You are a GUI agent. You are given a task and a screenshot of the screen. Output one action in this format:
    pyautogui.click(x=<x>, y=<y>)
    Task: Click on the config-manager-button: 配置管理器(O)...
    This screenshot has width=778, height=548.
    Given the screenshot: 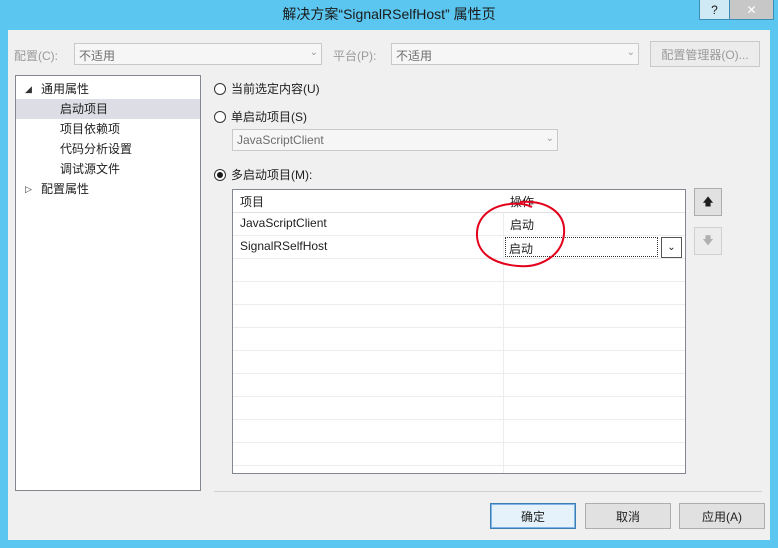 What is the action you would take?
    pyautogui.click(x=705, y=54)
    